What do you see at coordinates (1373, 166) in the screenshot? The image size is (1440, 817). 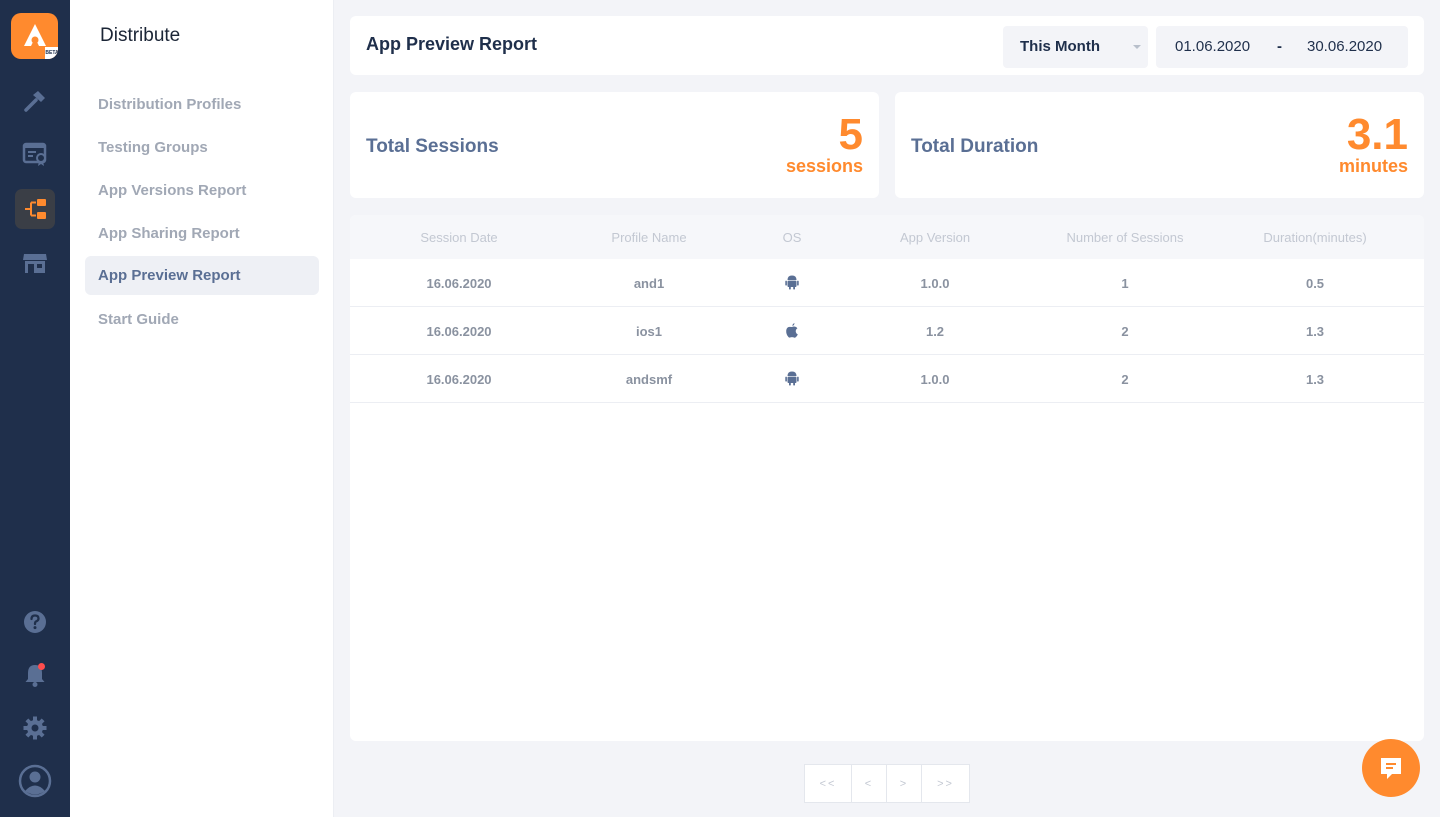 I see `total-duration-unit: minutes` at bounding box center [1373, 166].